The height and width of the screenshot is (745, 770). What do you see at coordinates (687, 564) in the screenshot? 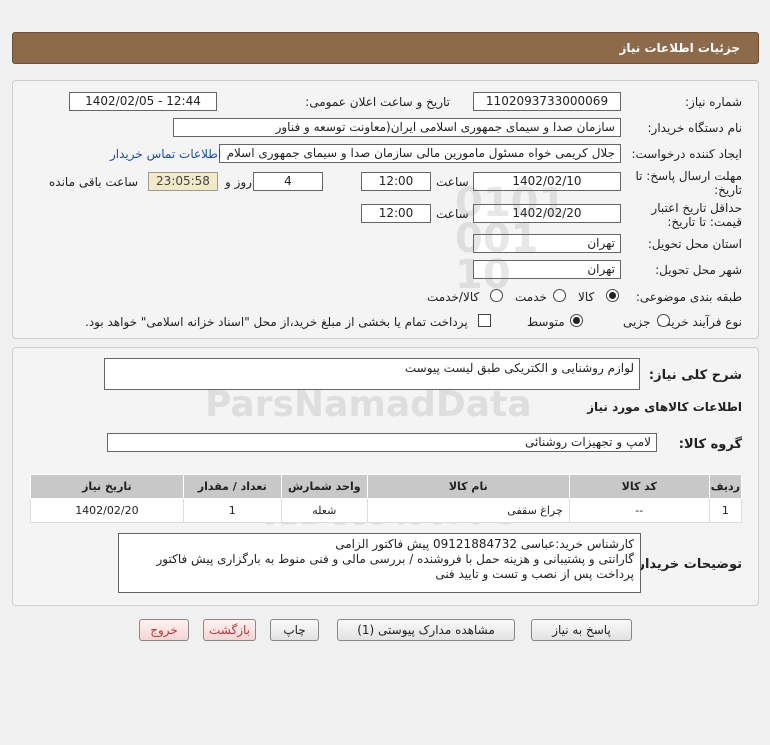
I see `buyer-notes-label: توضیحات خریدار:` at bounding box center [687, 564].